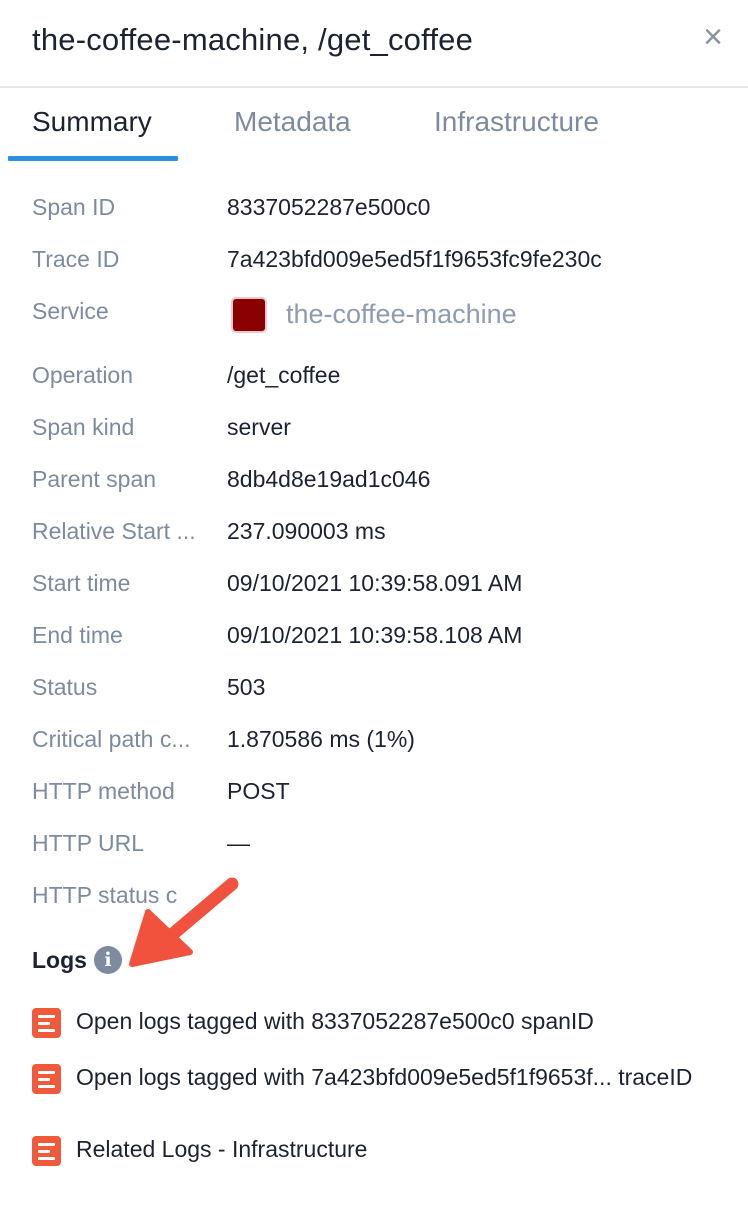  I want to click on service-color-swatch, so click(249, 315).